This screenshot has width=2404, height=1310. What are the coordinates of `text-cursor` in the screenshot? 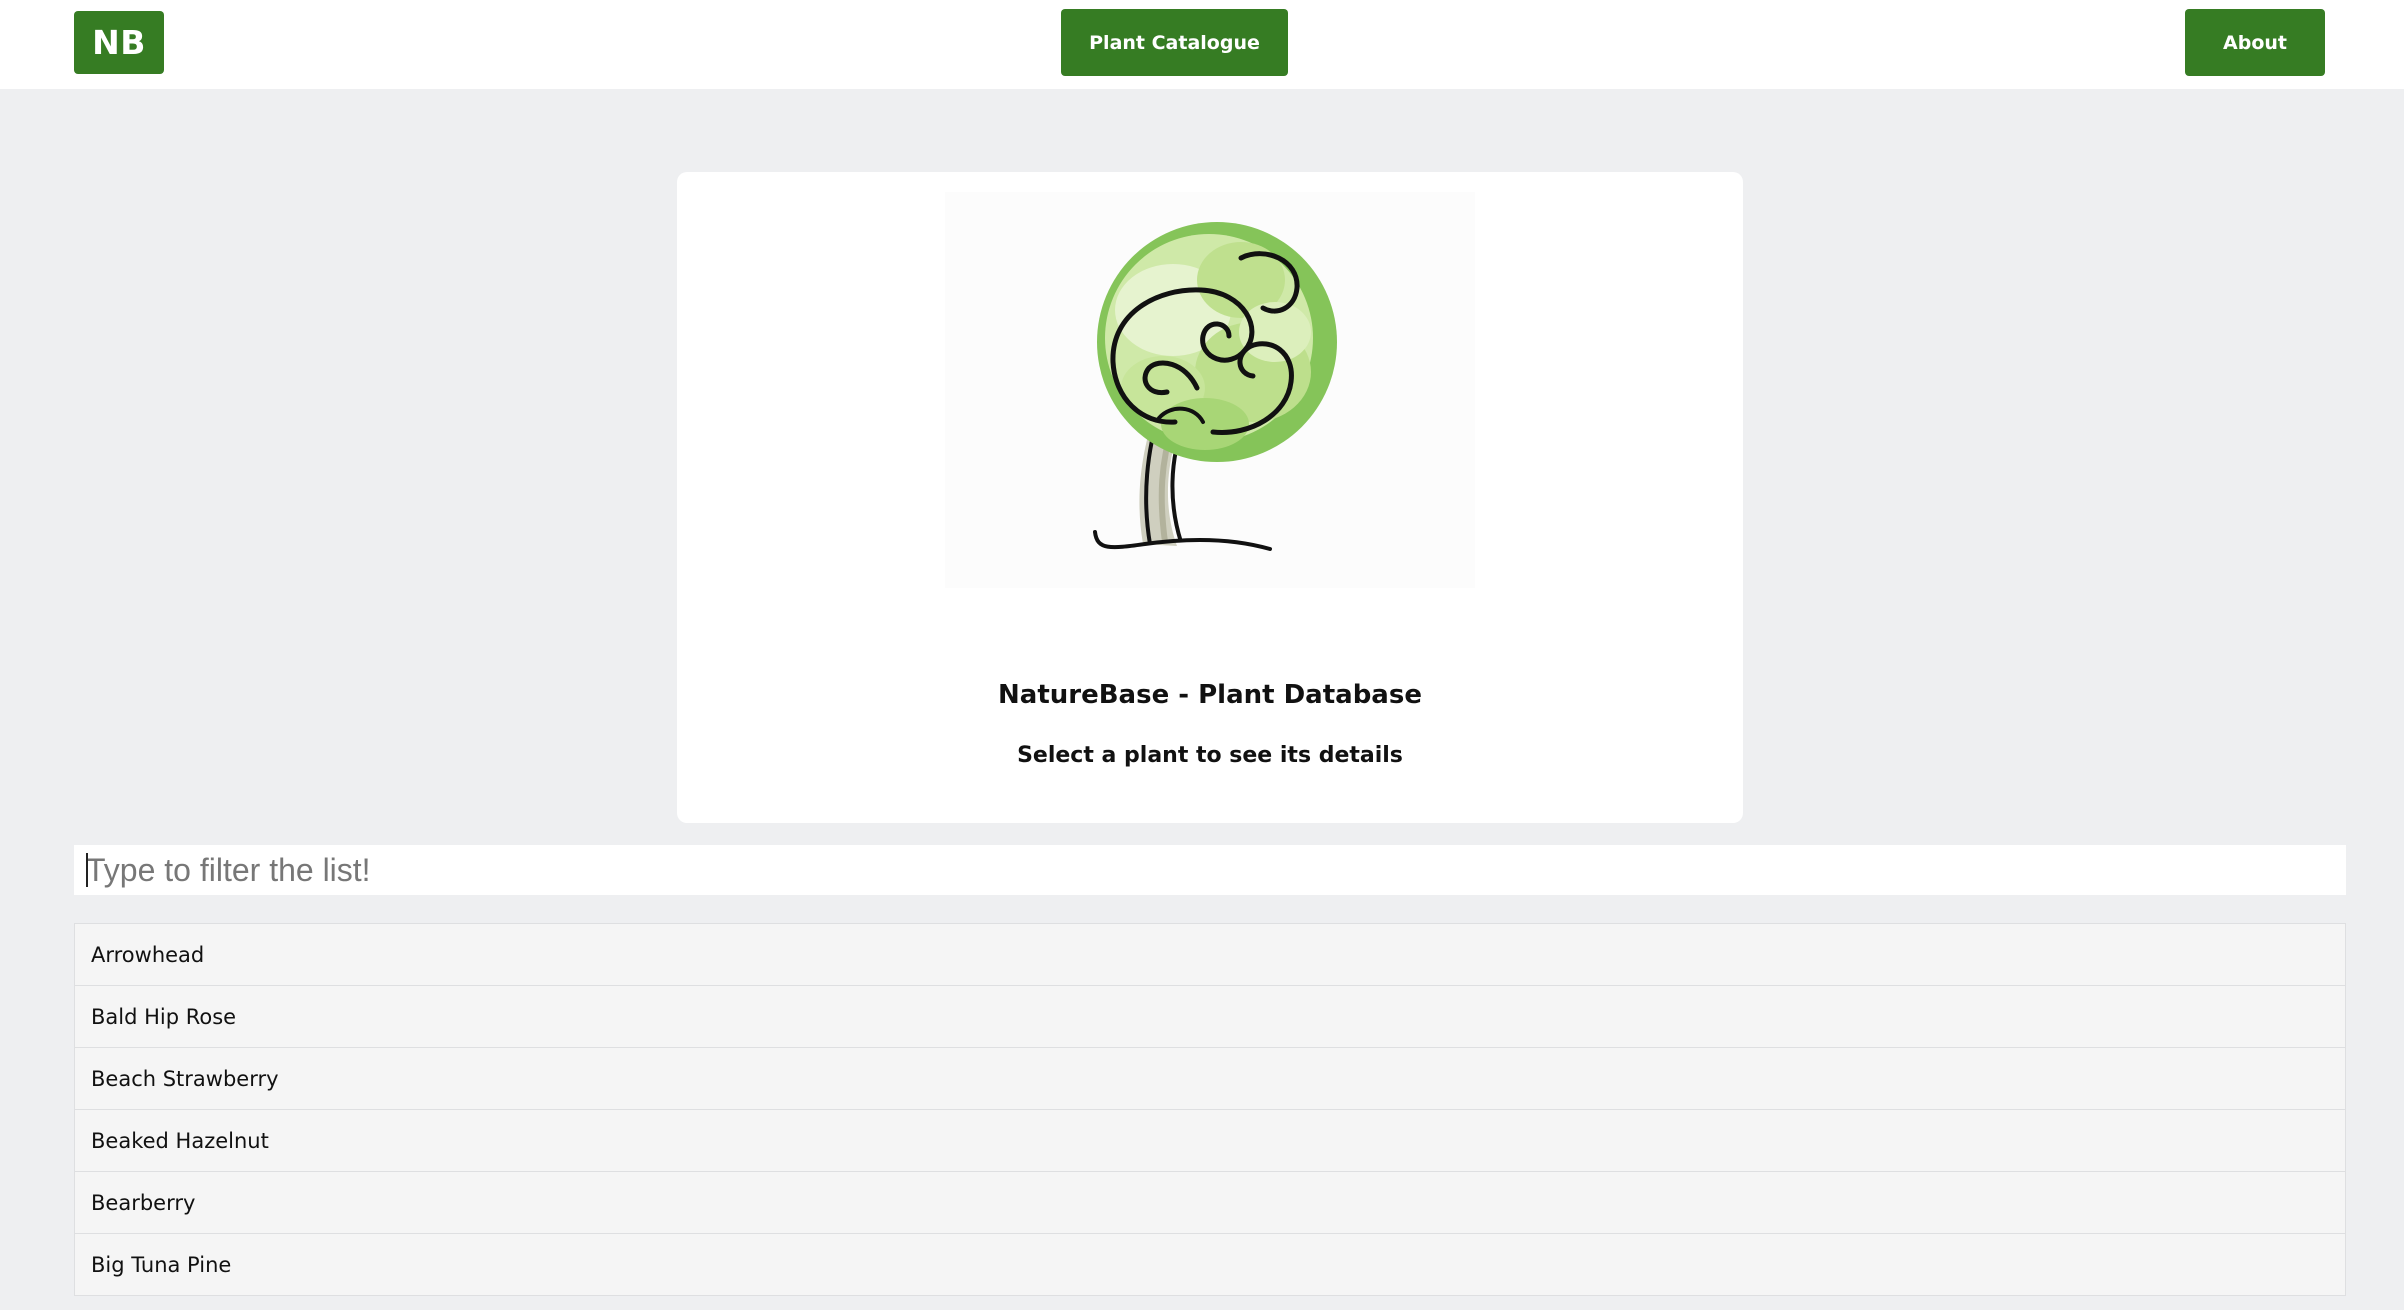 It's located at (87, 870).